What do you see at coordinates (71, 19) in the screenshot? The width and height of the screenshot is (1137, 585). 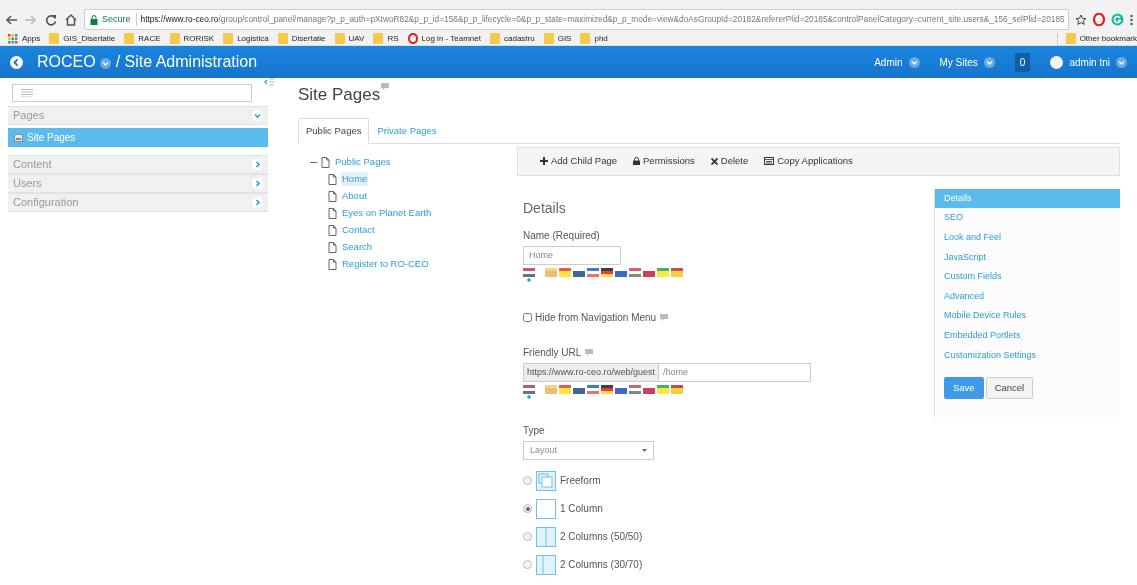 I see `home-icon` at bounding box center [71, 19].